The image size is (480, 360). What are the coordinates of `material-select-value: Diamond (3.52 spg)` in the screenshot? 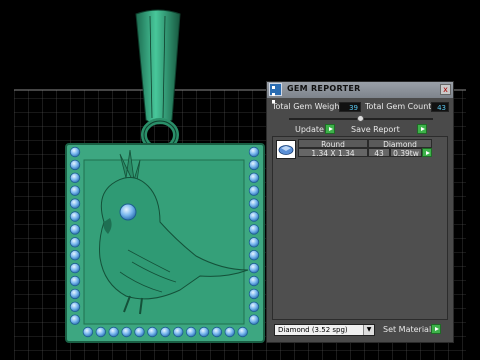 It's located at (313, 330).